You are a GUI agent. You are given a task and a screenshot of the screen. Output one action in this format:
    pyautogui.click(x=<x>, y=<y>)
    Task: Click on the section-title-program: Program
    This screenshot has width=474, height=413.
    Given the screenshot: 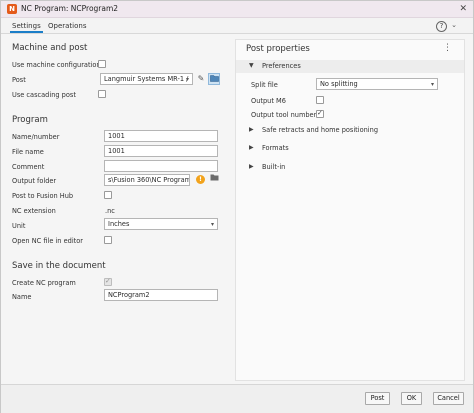 What is the action you would take?
    pyautogui.click(x=30, y=120)
    